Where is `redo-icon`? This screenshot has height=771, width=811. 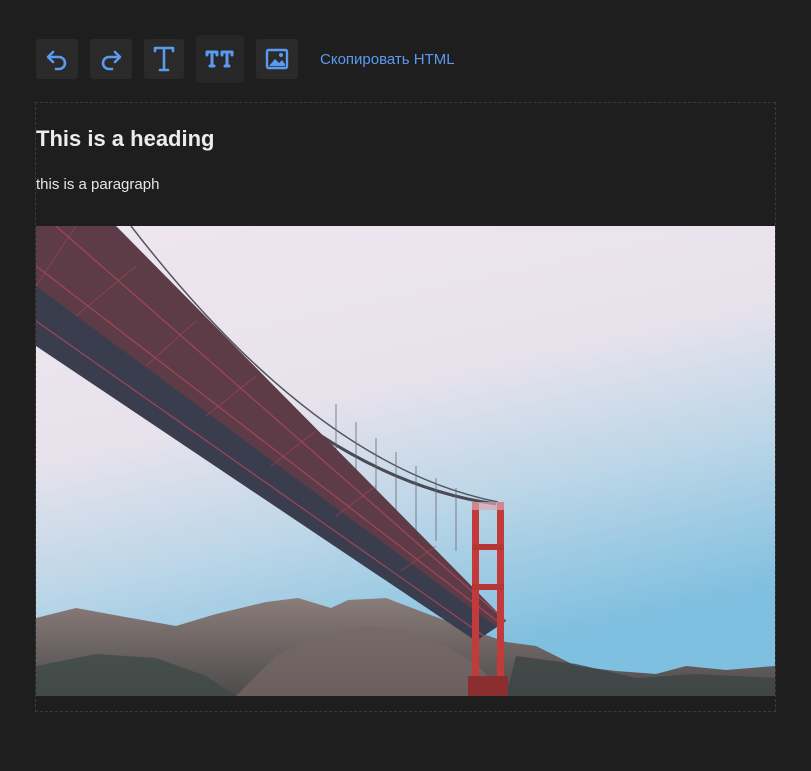 redo-icon is located at coordinates (111, 60).